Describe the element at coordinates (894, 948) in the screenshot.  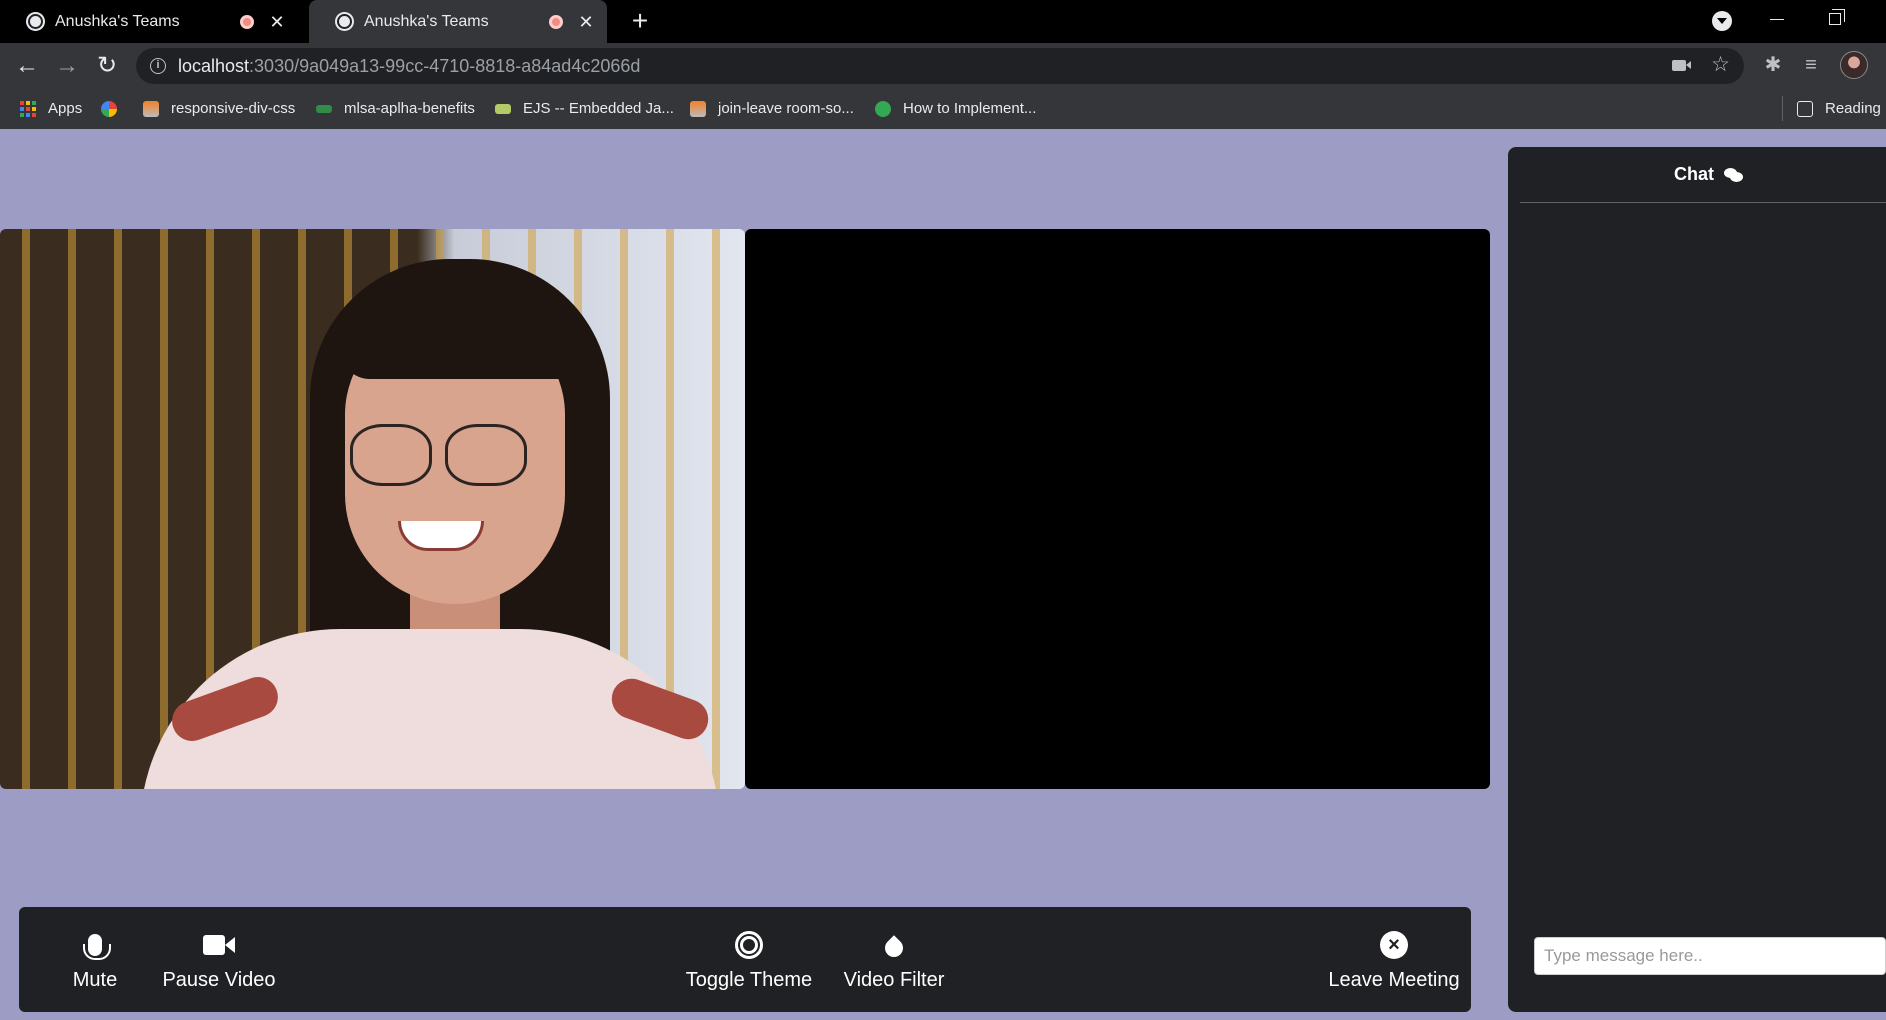
I see `droplet-icon` at that location.